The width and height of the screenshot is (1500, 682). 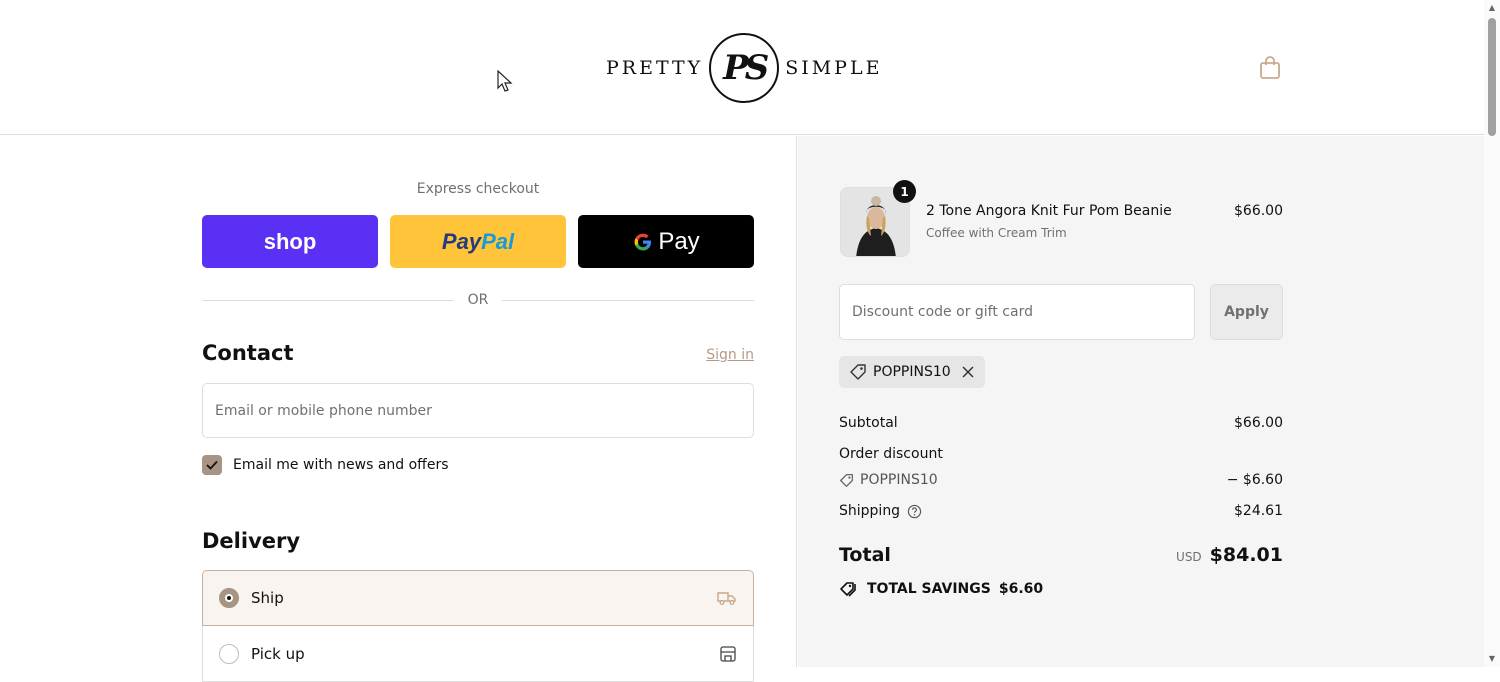 I want to click on subtotal-label: Subtotal, so click(x=868, y=423).